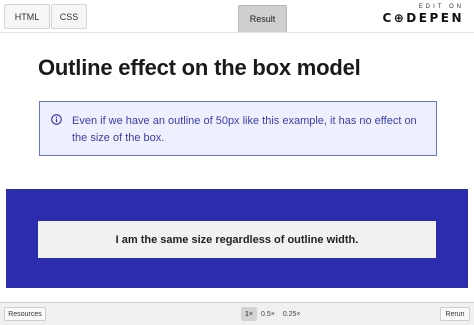  What do you see at coordinates (262, 18) in the screenshot?
I see `tab-result: Result` at bounding box center [262, 18].